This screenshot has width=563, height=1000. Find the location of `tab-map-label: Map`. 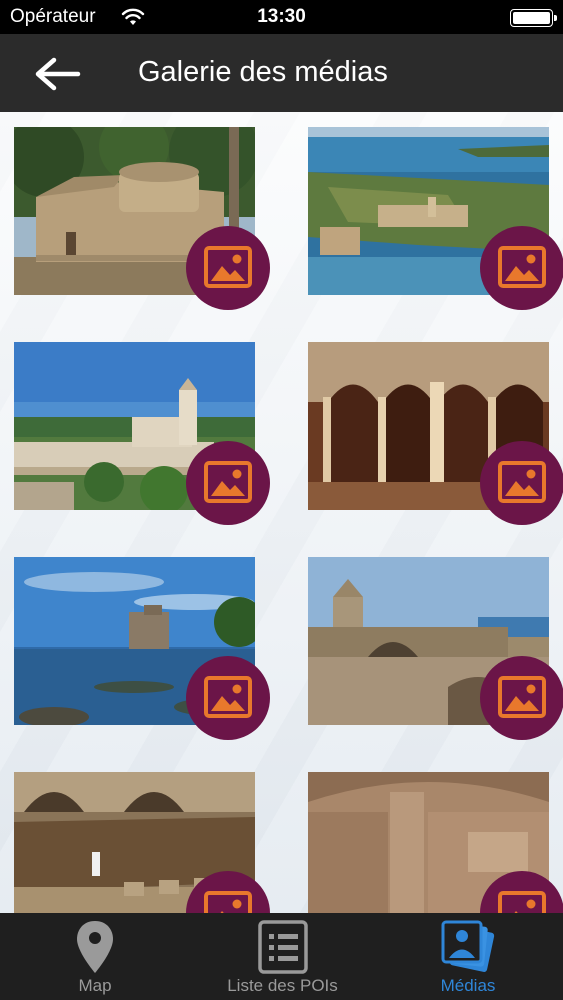

tab-map-label: Map is located at coordinates (95, 985).